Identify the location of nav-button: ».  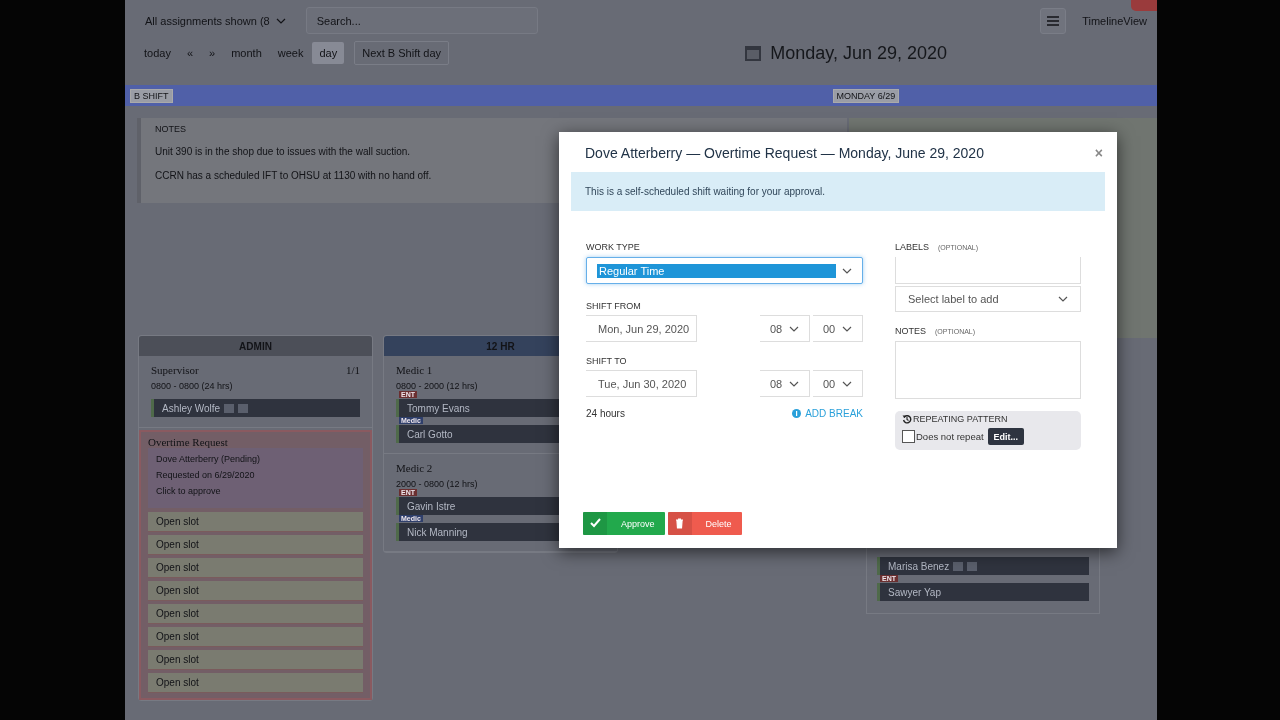
(212, 53).